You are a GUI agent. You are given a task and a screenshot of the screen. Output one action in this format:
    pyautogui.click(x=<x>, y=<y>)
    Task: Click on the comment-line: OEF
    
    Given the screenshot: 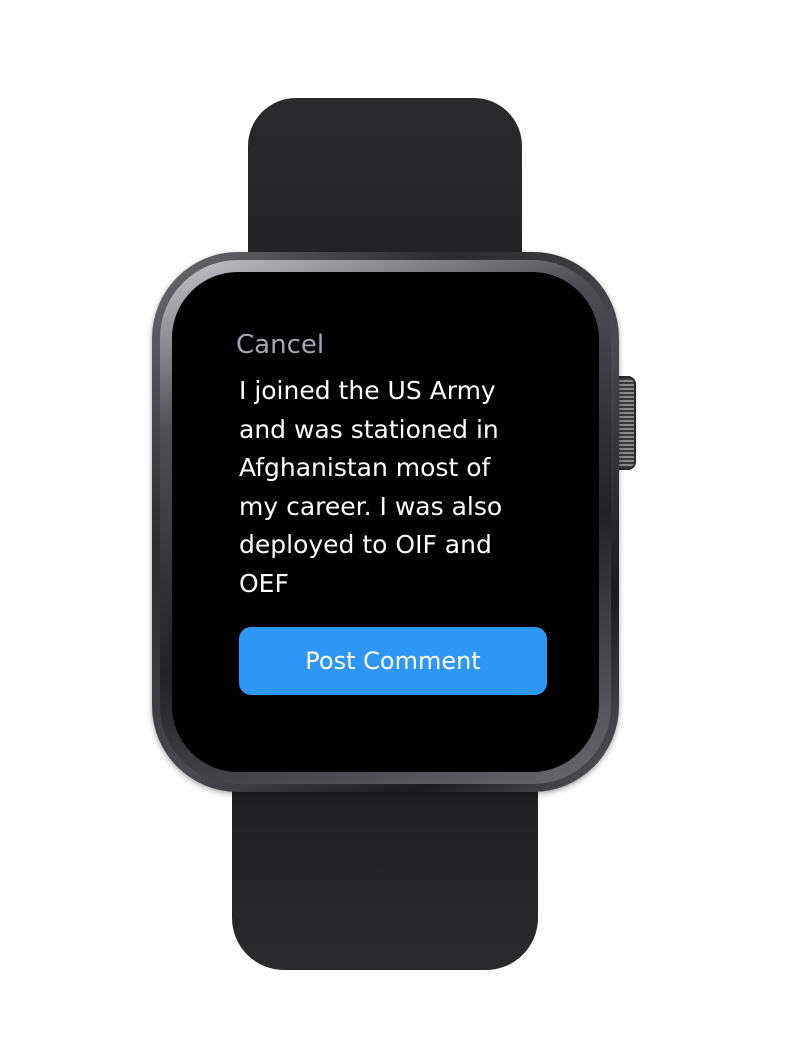 What is the action you would take?
    pyautogui.click(x=264, y=583)
    